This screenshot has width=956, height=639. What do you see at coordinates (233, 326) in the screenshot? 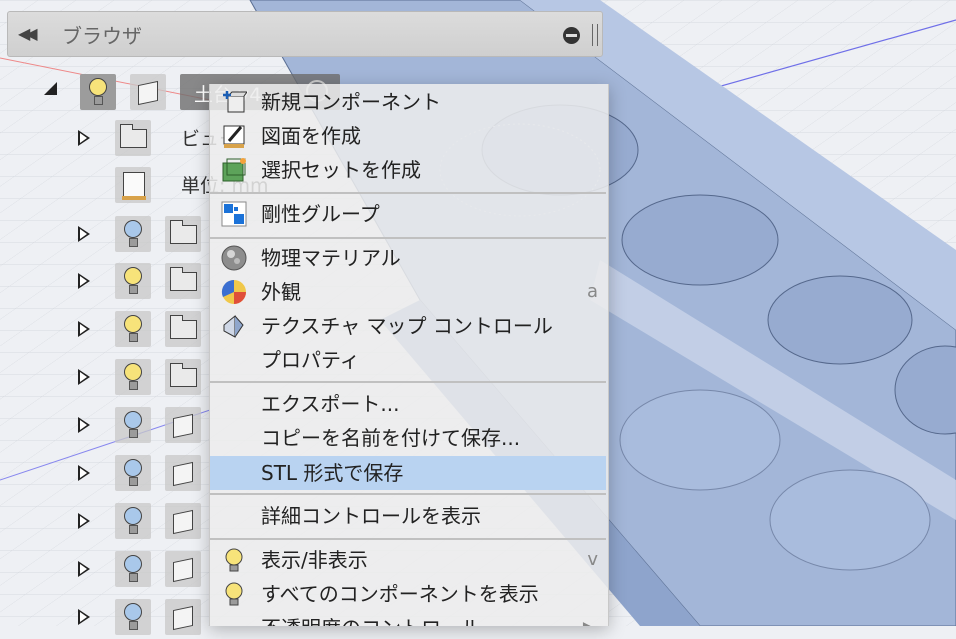
I see `texture-map-icon` at bounding box center [233, 326].